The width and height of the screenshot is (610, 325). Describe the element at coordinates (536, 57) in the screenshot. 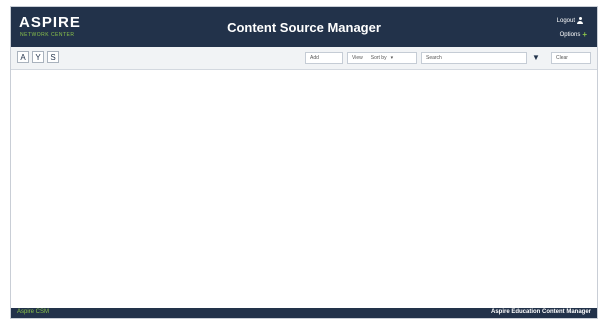

I see `filter-icon: ▼` at that location.